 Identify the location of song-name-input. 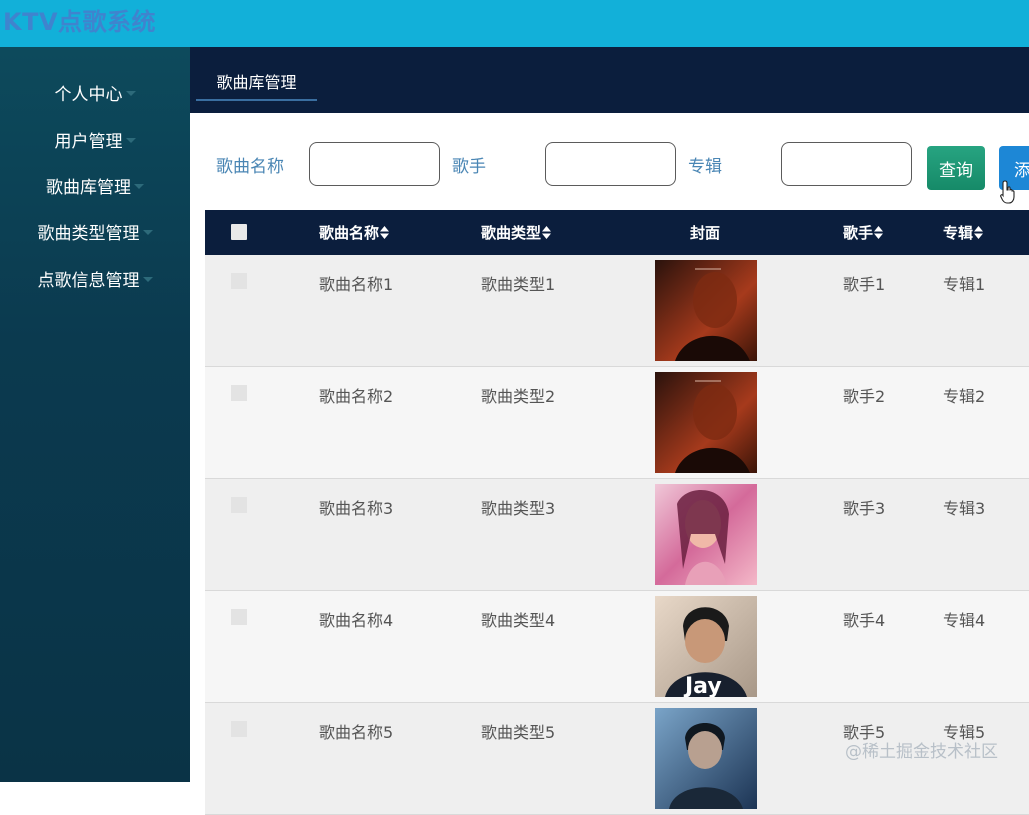
(374, 164).